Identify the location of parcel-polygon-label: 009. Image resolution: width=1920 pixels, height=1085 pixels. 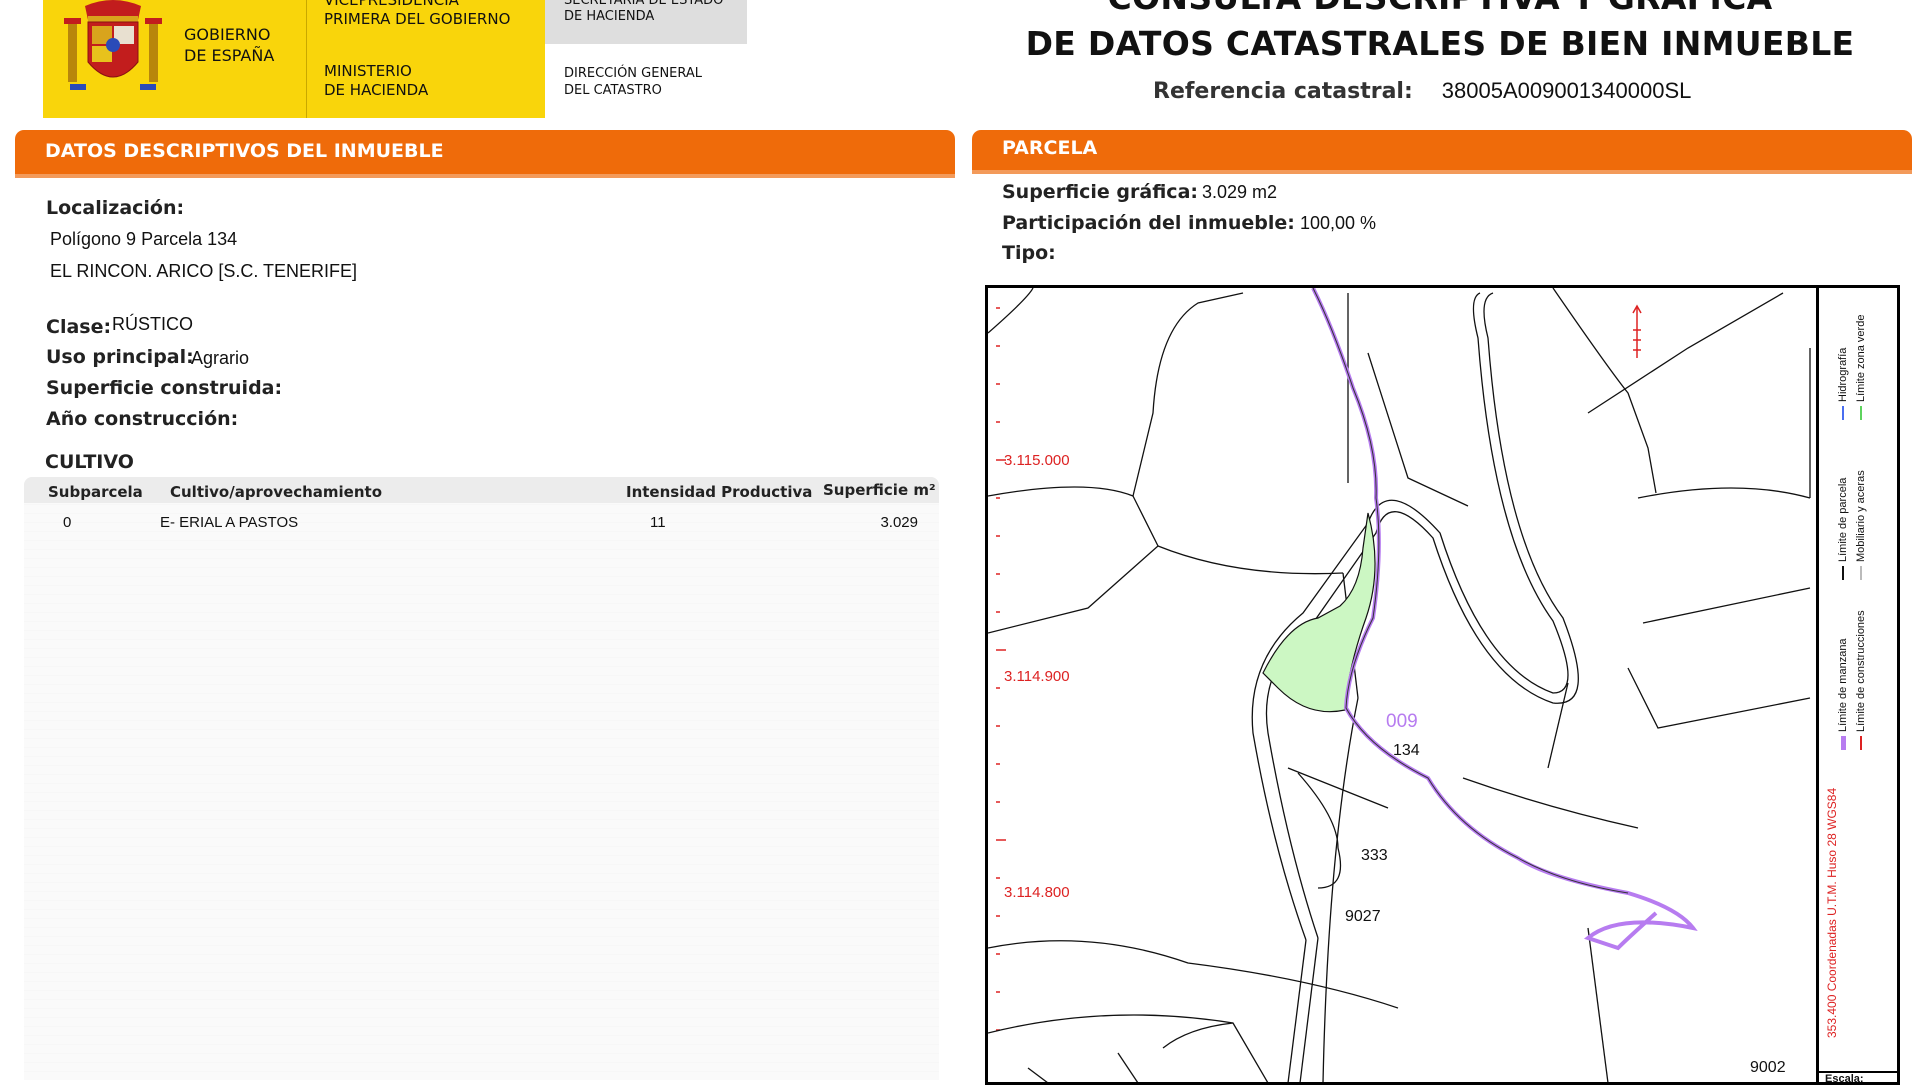
(1402, 721).